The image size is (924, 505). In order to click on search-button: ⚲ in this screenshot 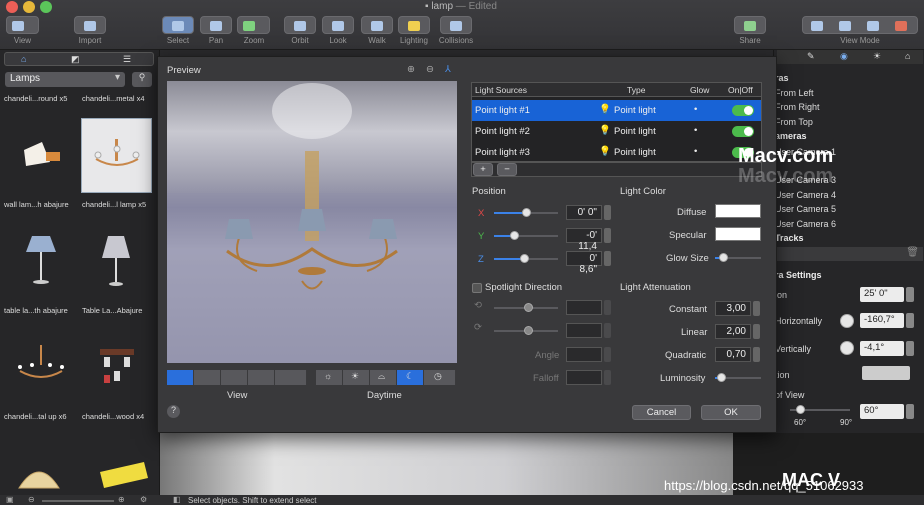, I will do `click(142, 79)`.